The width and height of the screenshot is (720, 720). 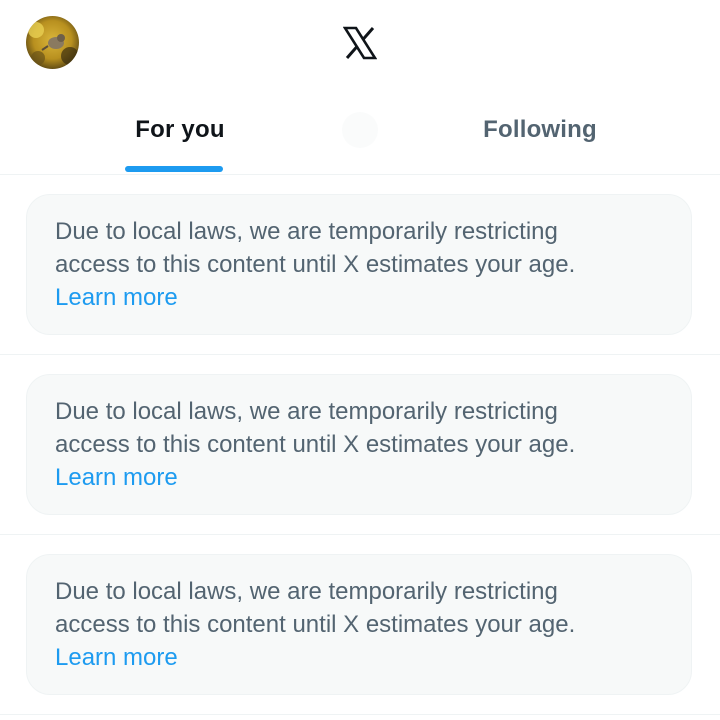 I want to click on tab-following: Following, so click(x=540, y=132).